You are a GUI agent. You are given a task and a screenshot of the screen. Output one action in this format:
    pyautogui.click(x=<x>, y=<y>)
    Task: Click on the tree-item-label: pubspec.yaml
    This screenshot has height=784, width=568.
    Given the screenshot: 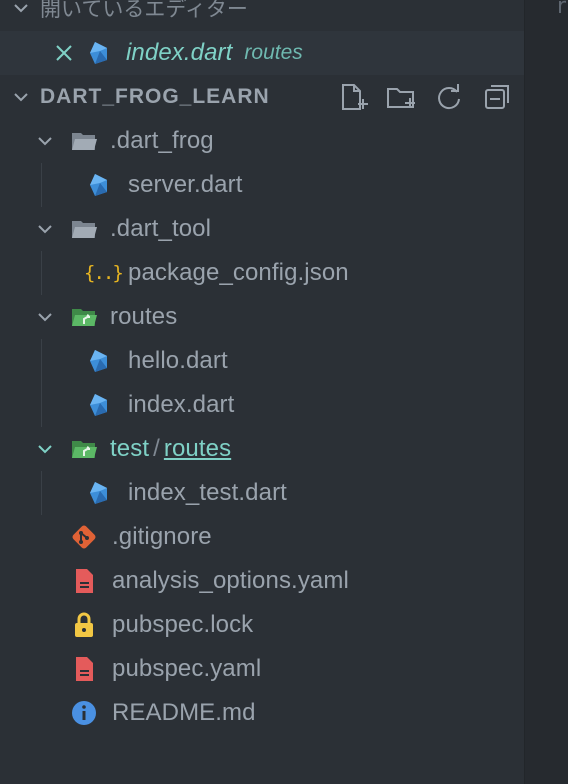 What is the action you would take?
    pyautogui.click(x=187, y=668)
    